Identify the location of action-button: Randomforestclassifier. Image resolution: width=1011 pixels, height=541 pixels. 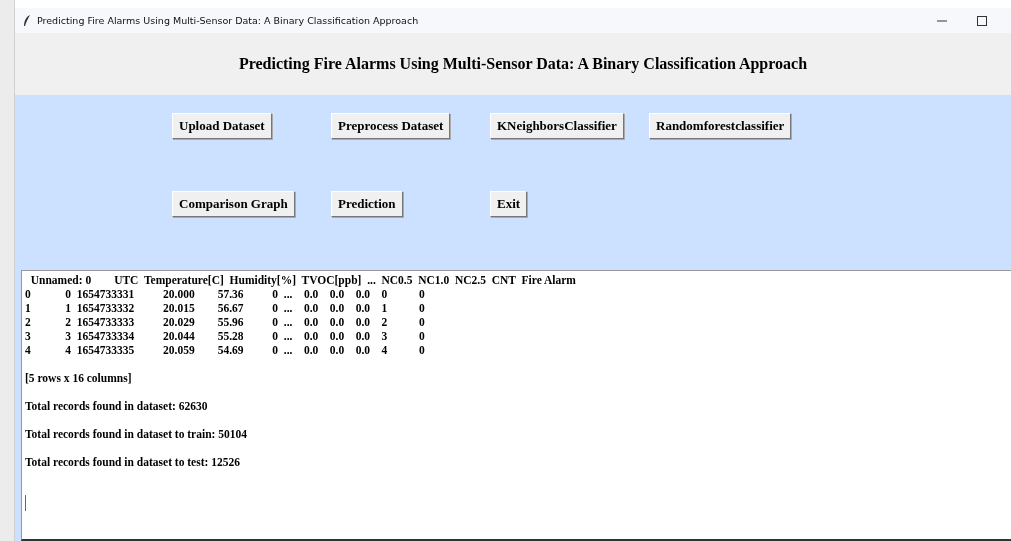
(720, 126).